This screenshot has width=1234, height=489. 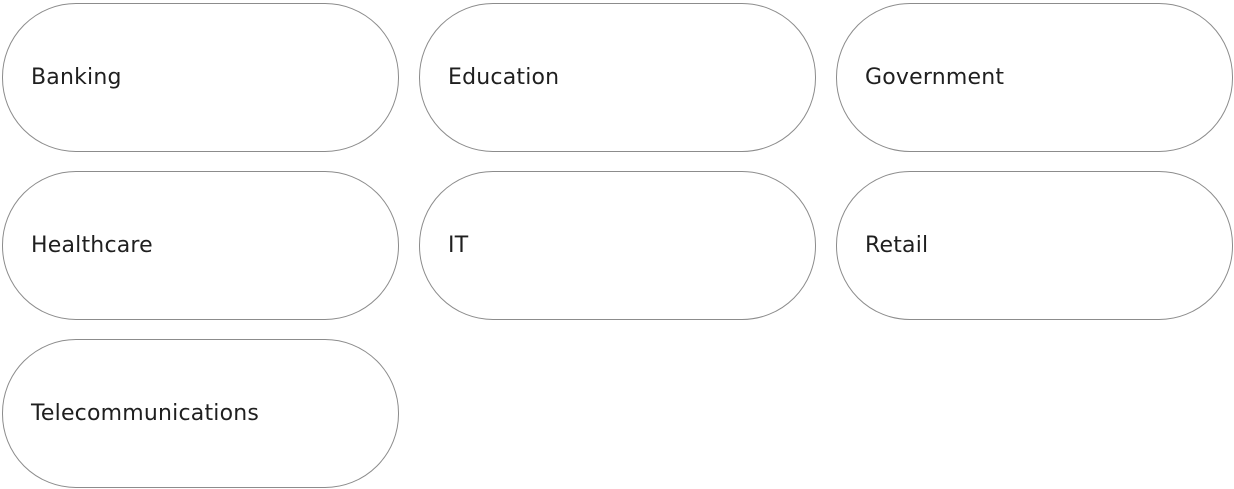 What do you see at coordinates (458, 245) in the screenshot?
I see `industry-option-label: IT` at bounding box center [458, 245].